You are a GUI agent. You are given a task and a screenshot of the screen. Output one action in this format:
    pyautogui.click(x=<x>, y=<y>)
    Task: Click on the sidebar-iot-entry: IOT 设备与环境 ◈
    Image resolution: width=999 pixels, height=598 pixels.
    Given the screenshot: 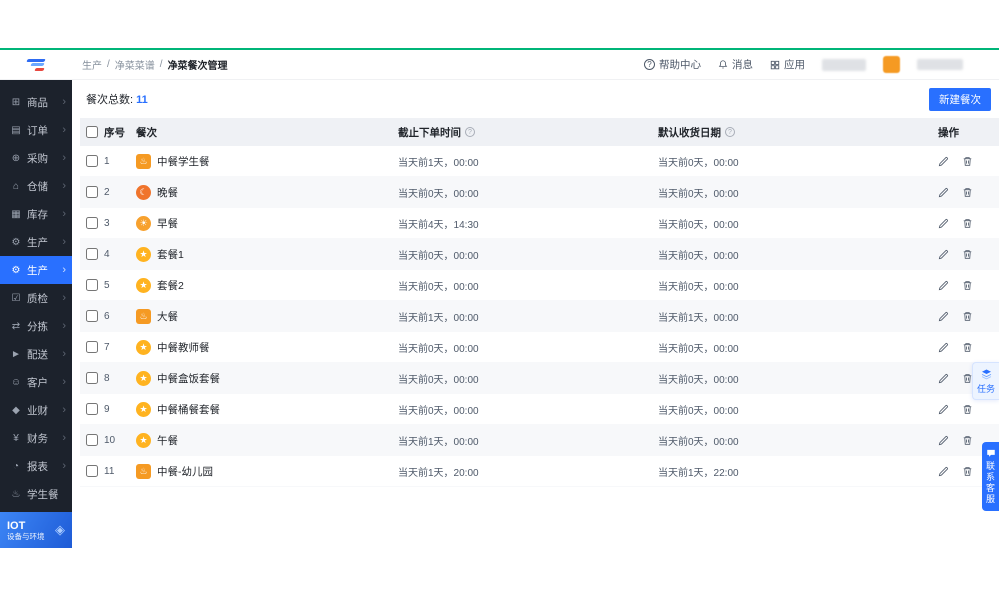 What is the action you would take?
    pyautogui.click(x=36, y=530)
    